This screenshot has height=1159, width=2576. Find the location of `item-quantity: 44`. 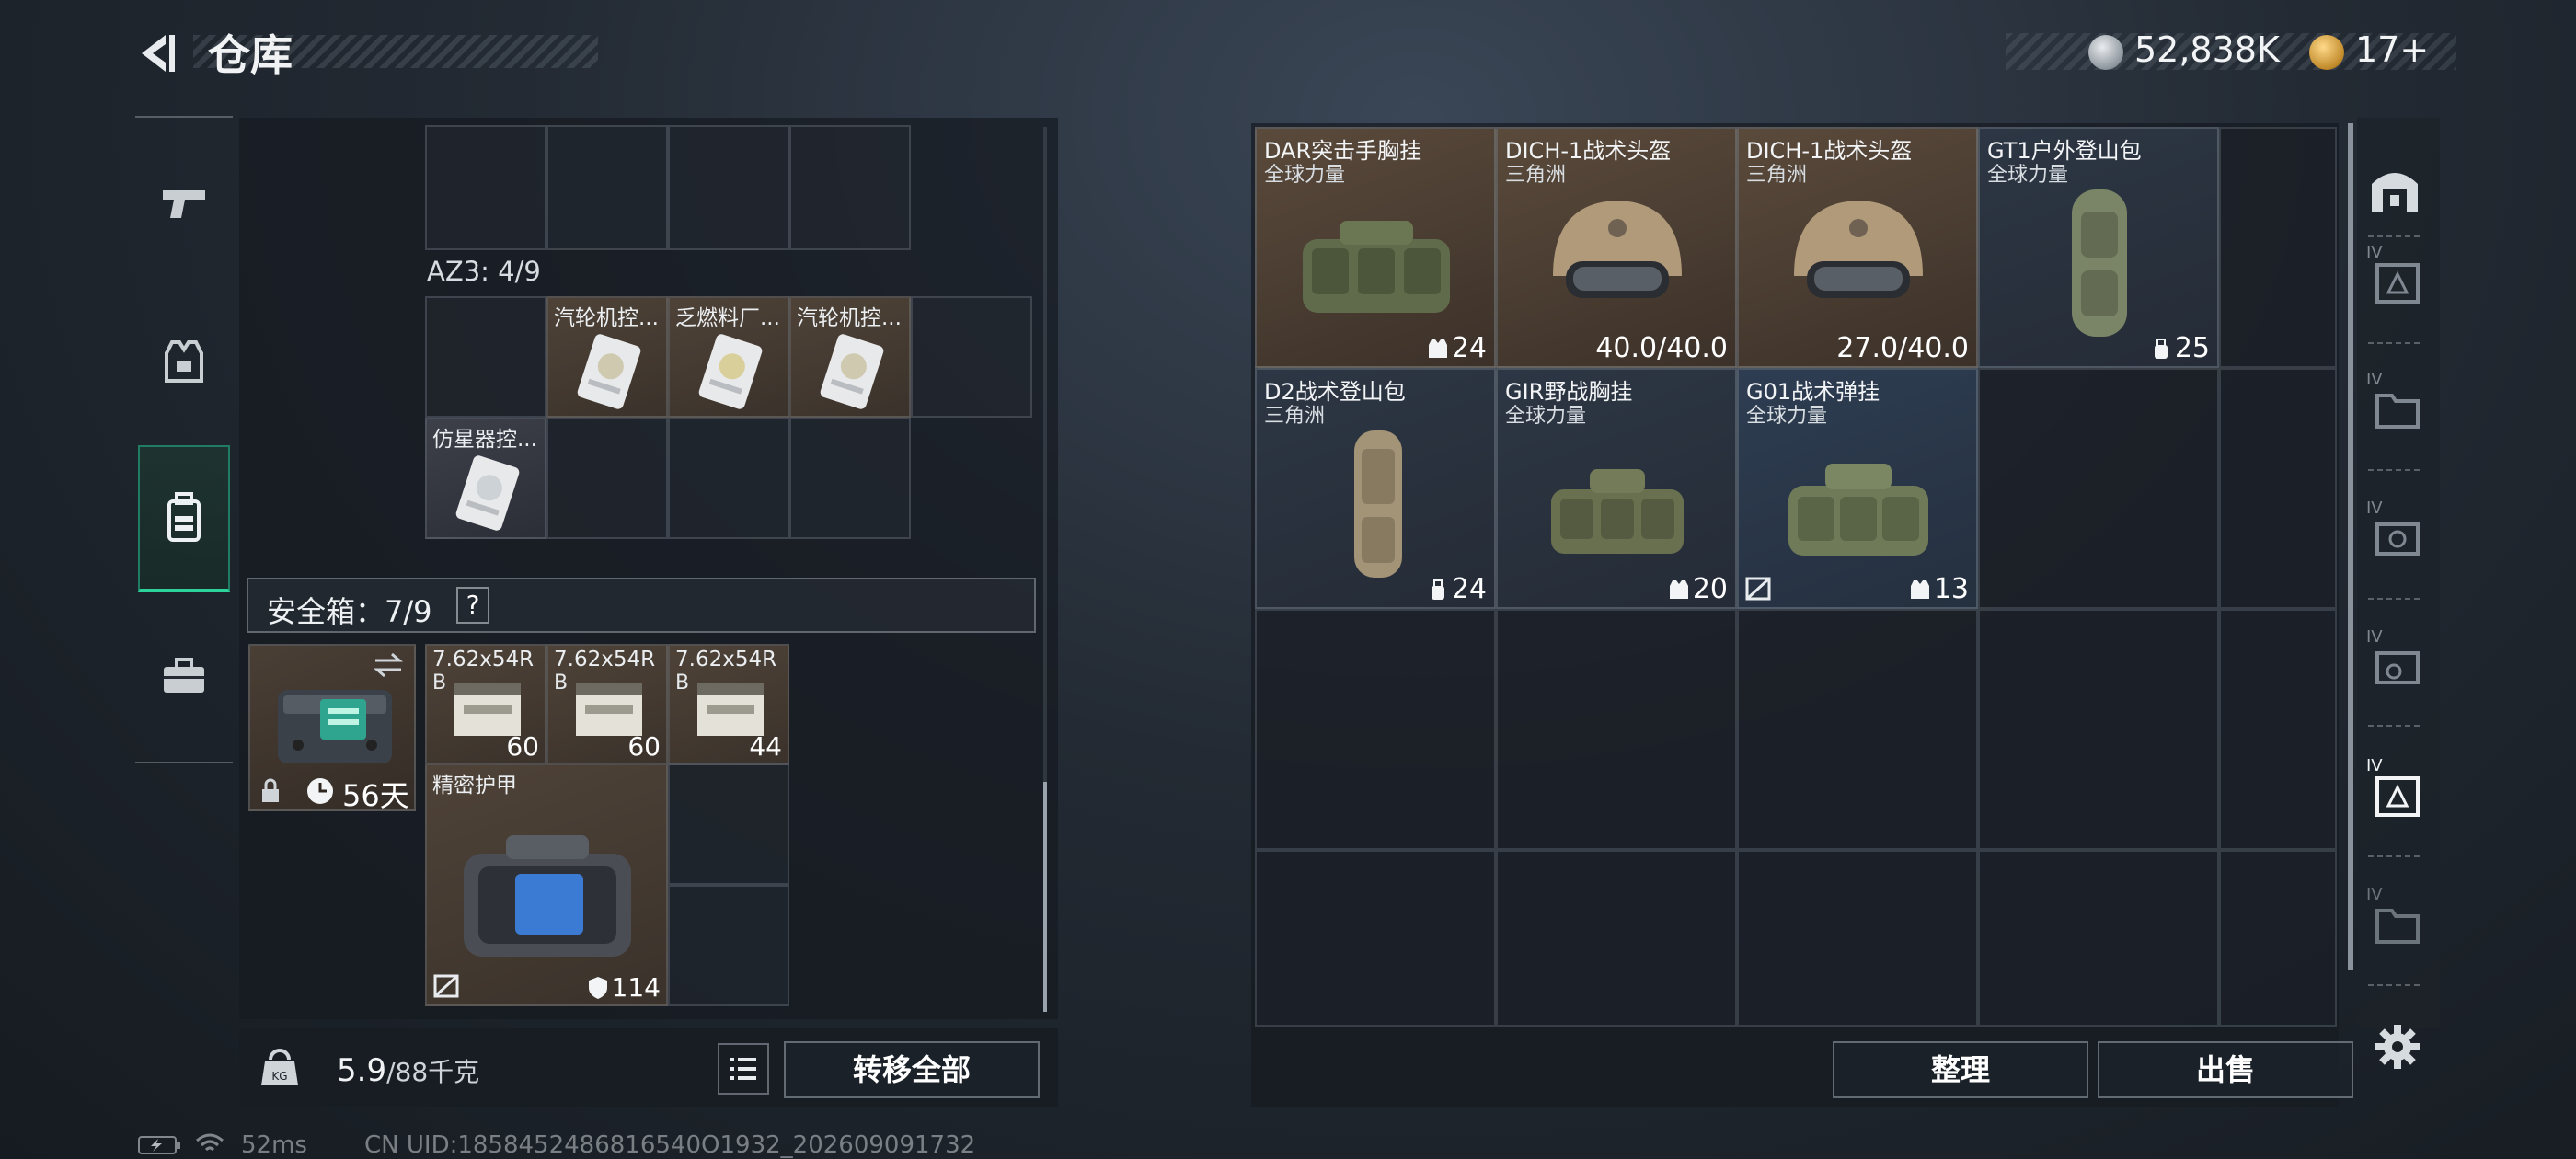

item-quantity: 44 is located at coordinates (765, 746).